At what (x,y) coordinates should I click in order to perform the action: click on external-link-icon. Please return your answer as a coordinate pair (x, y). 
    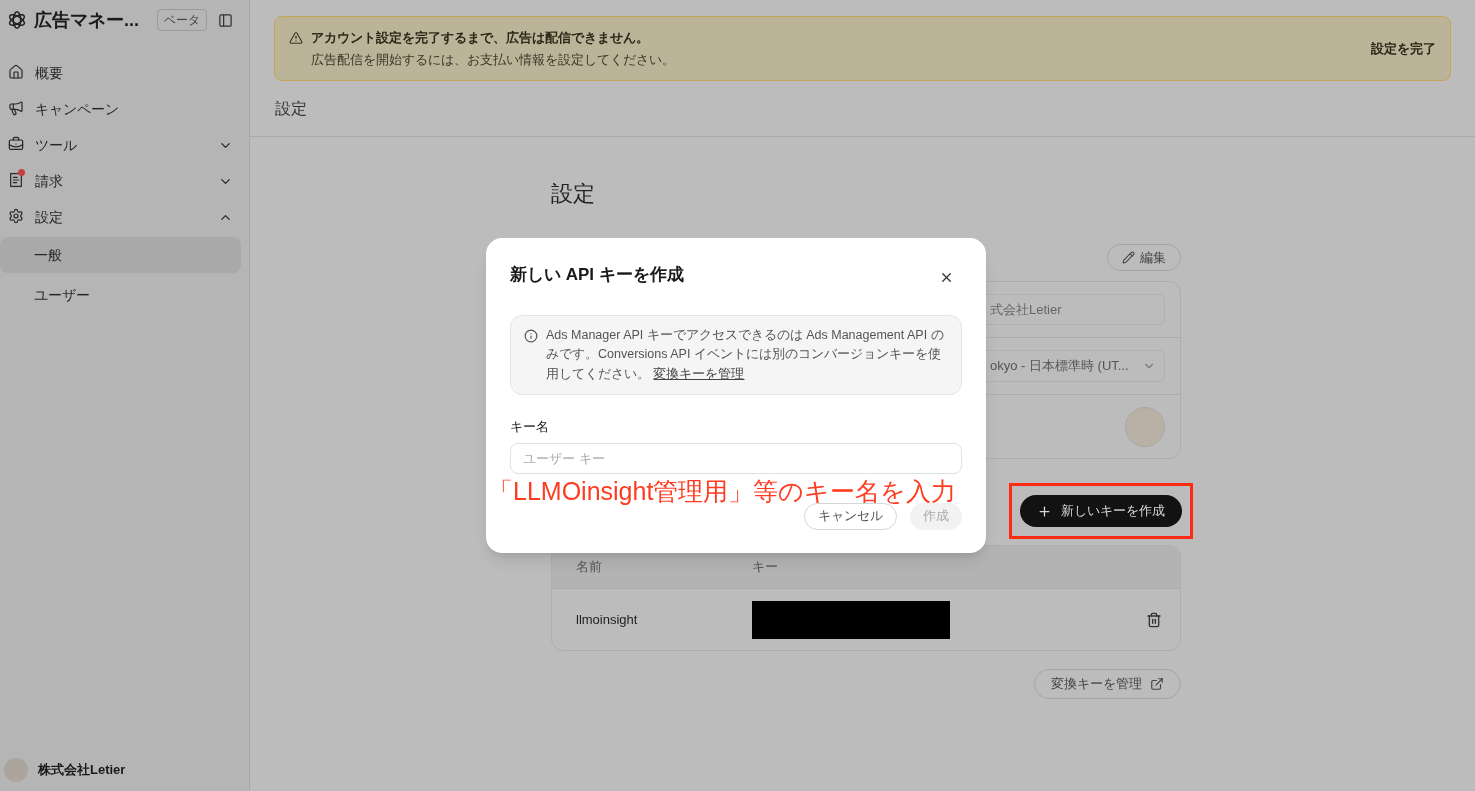
    Looking at the image, I should click on (1157, 684).